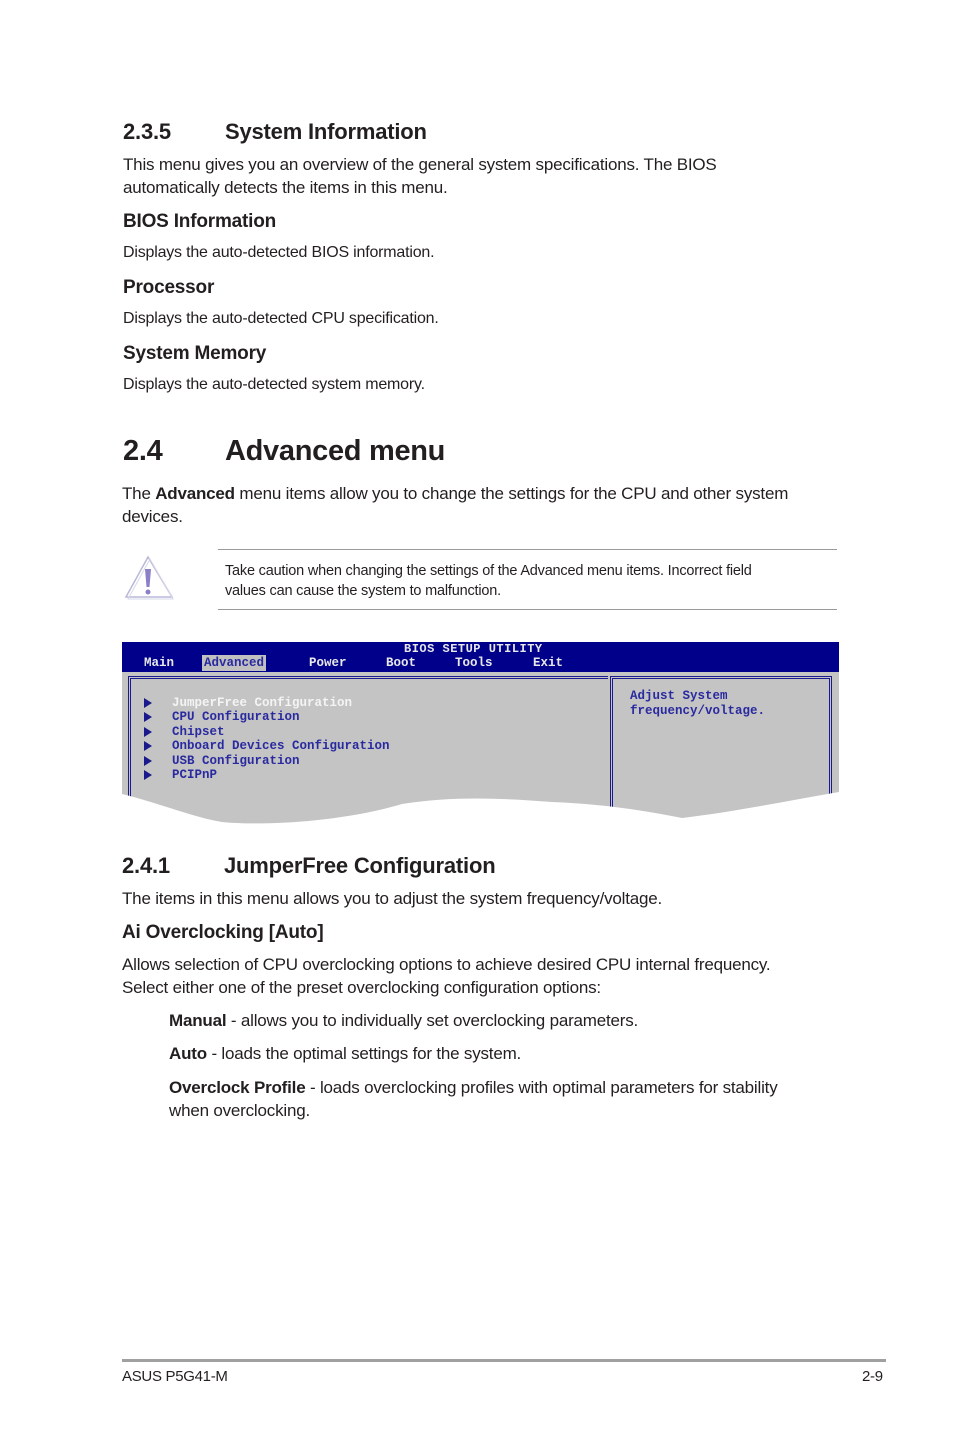 The image size is (954, 1438). What do you see at coordinates (195, 353) in the screenshot?
I see `subheading-system-memory: System Memory` at bounding box center [195, 353].